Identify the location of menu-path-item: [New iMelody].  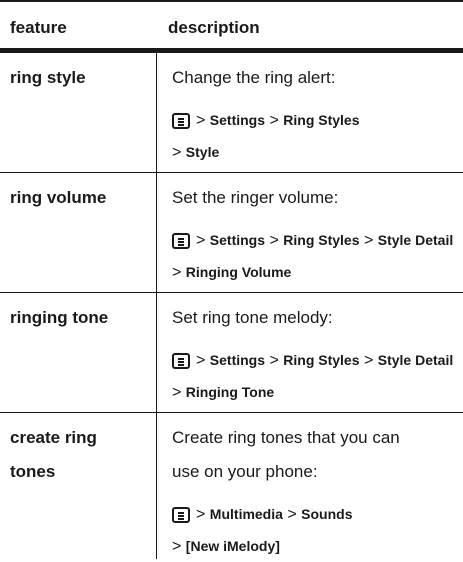
(232, 546).